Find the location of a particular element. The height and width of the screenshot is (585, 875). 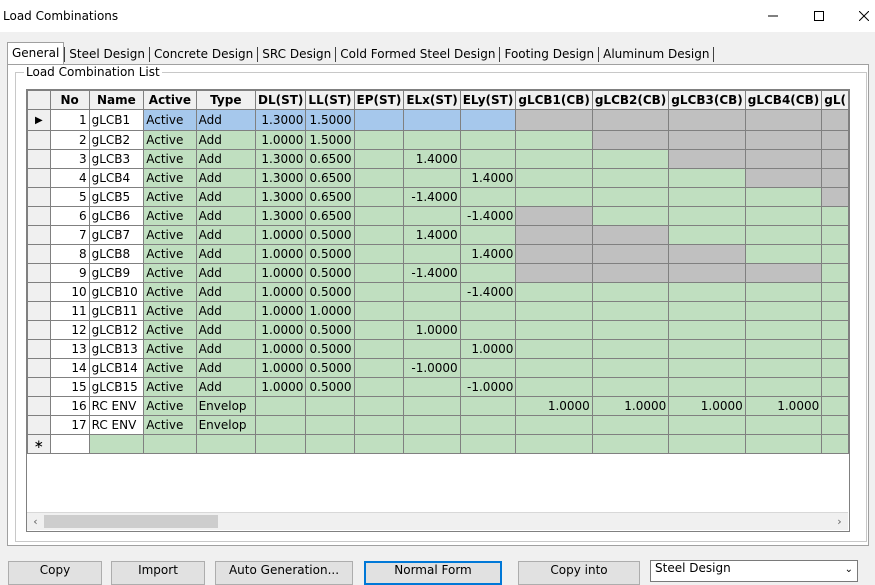

table-row: 4 gLCB4 Active Add 1.3000 0.6500 1.4000 is located at coordinates (438, 178).